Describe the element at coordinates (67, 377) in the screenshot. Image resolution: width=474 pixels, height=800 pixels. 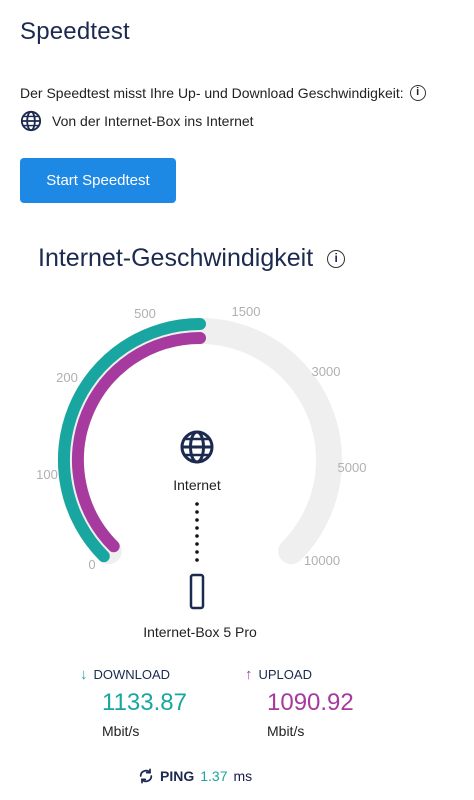
I see `scale-label-200: 200` at that location.